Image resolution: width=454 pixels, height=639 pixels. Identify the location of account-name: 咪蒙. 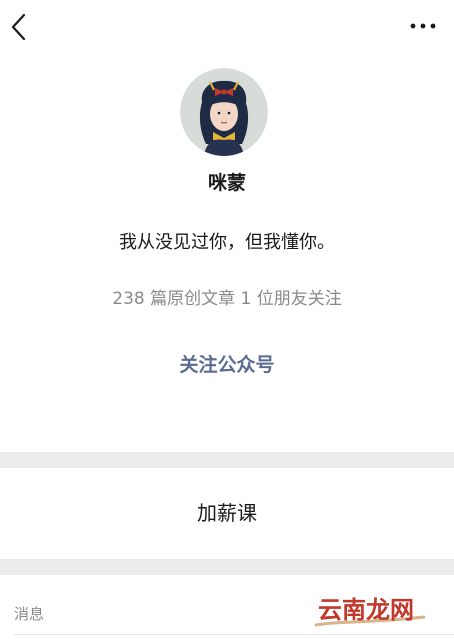
(226, 183).